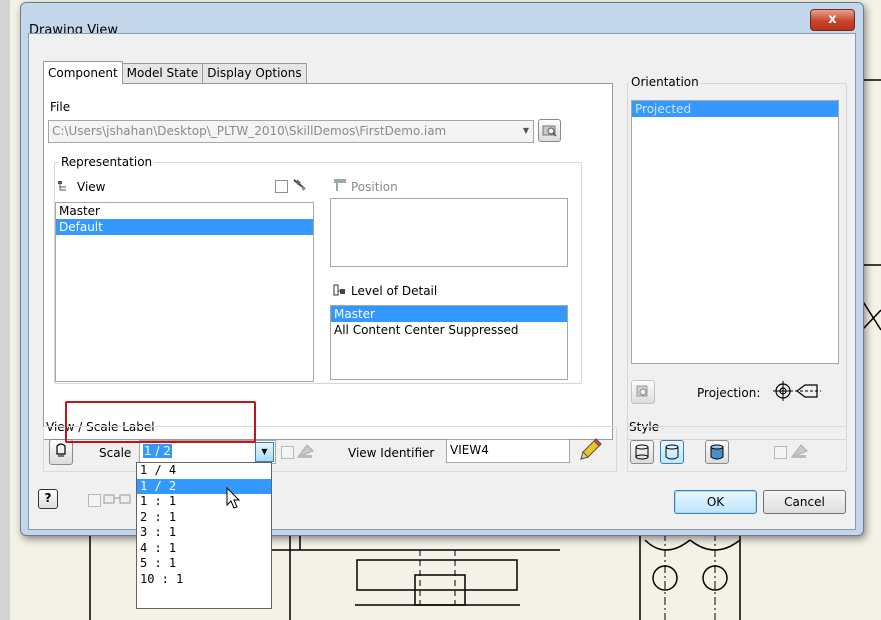 The height and width of the screenshot is (620, 881). I want to click on scale-value: 1 / 2, so click(157, 451).